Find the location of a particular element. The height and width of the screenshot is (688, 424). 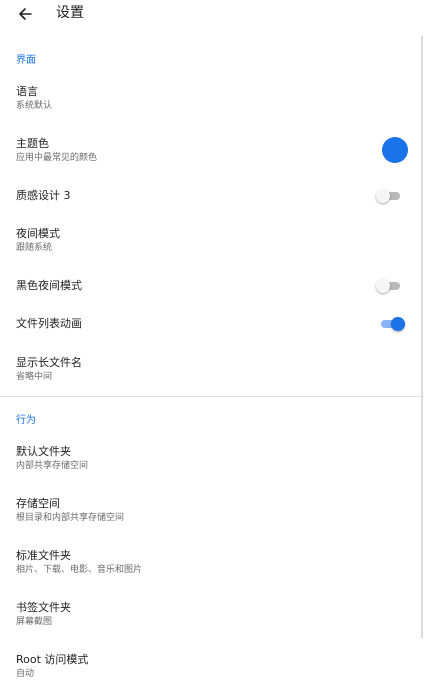

section-divider is located at coordinates (212, 396).